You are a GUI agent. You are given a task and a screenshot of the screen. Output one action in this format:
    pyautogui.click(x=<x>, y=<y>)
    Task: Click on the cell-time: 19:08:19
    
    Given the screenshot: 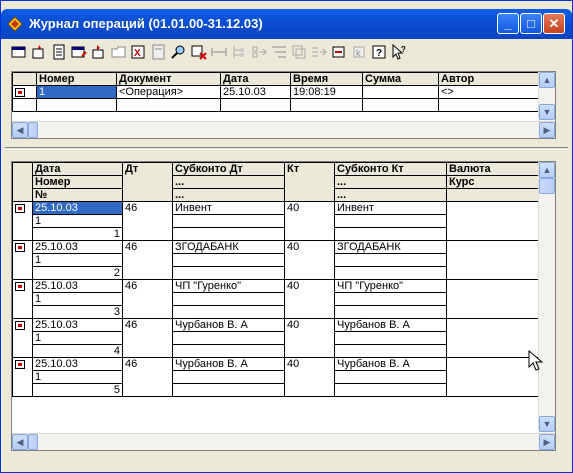 What is the action you would take?
    pyautogui.click(x=326, y=92)
    